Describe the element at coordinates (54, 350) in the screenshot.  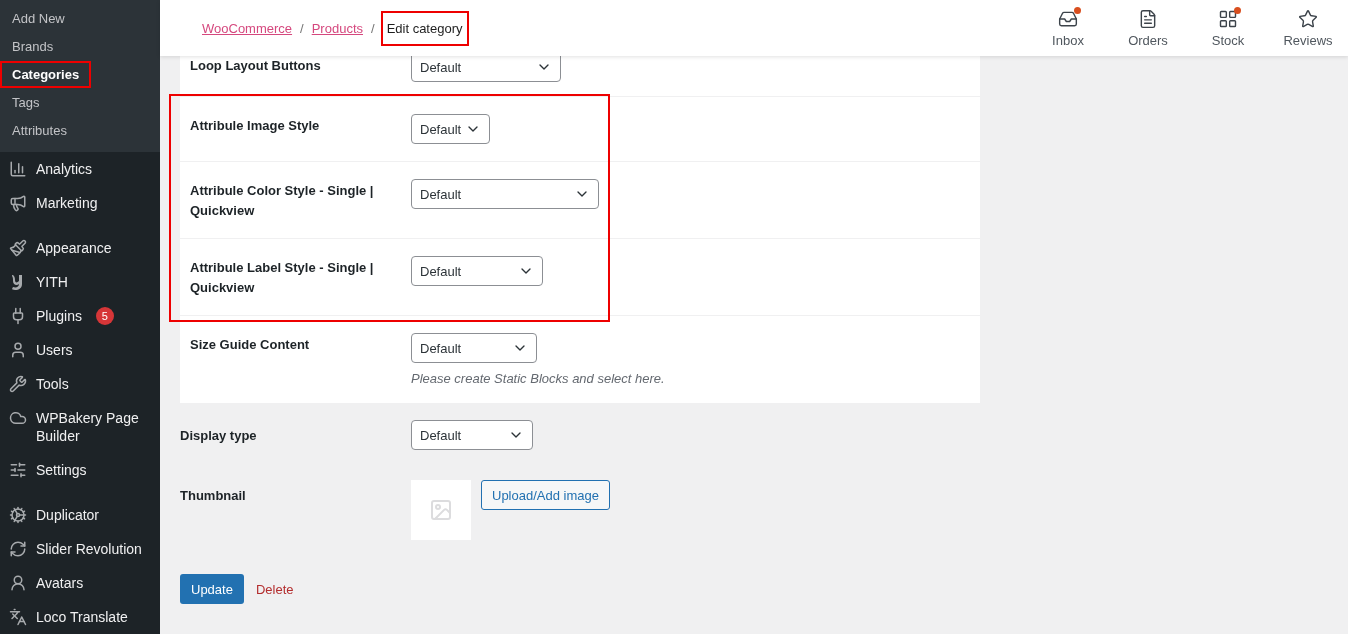
I see `menu-link: Users` at that location.